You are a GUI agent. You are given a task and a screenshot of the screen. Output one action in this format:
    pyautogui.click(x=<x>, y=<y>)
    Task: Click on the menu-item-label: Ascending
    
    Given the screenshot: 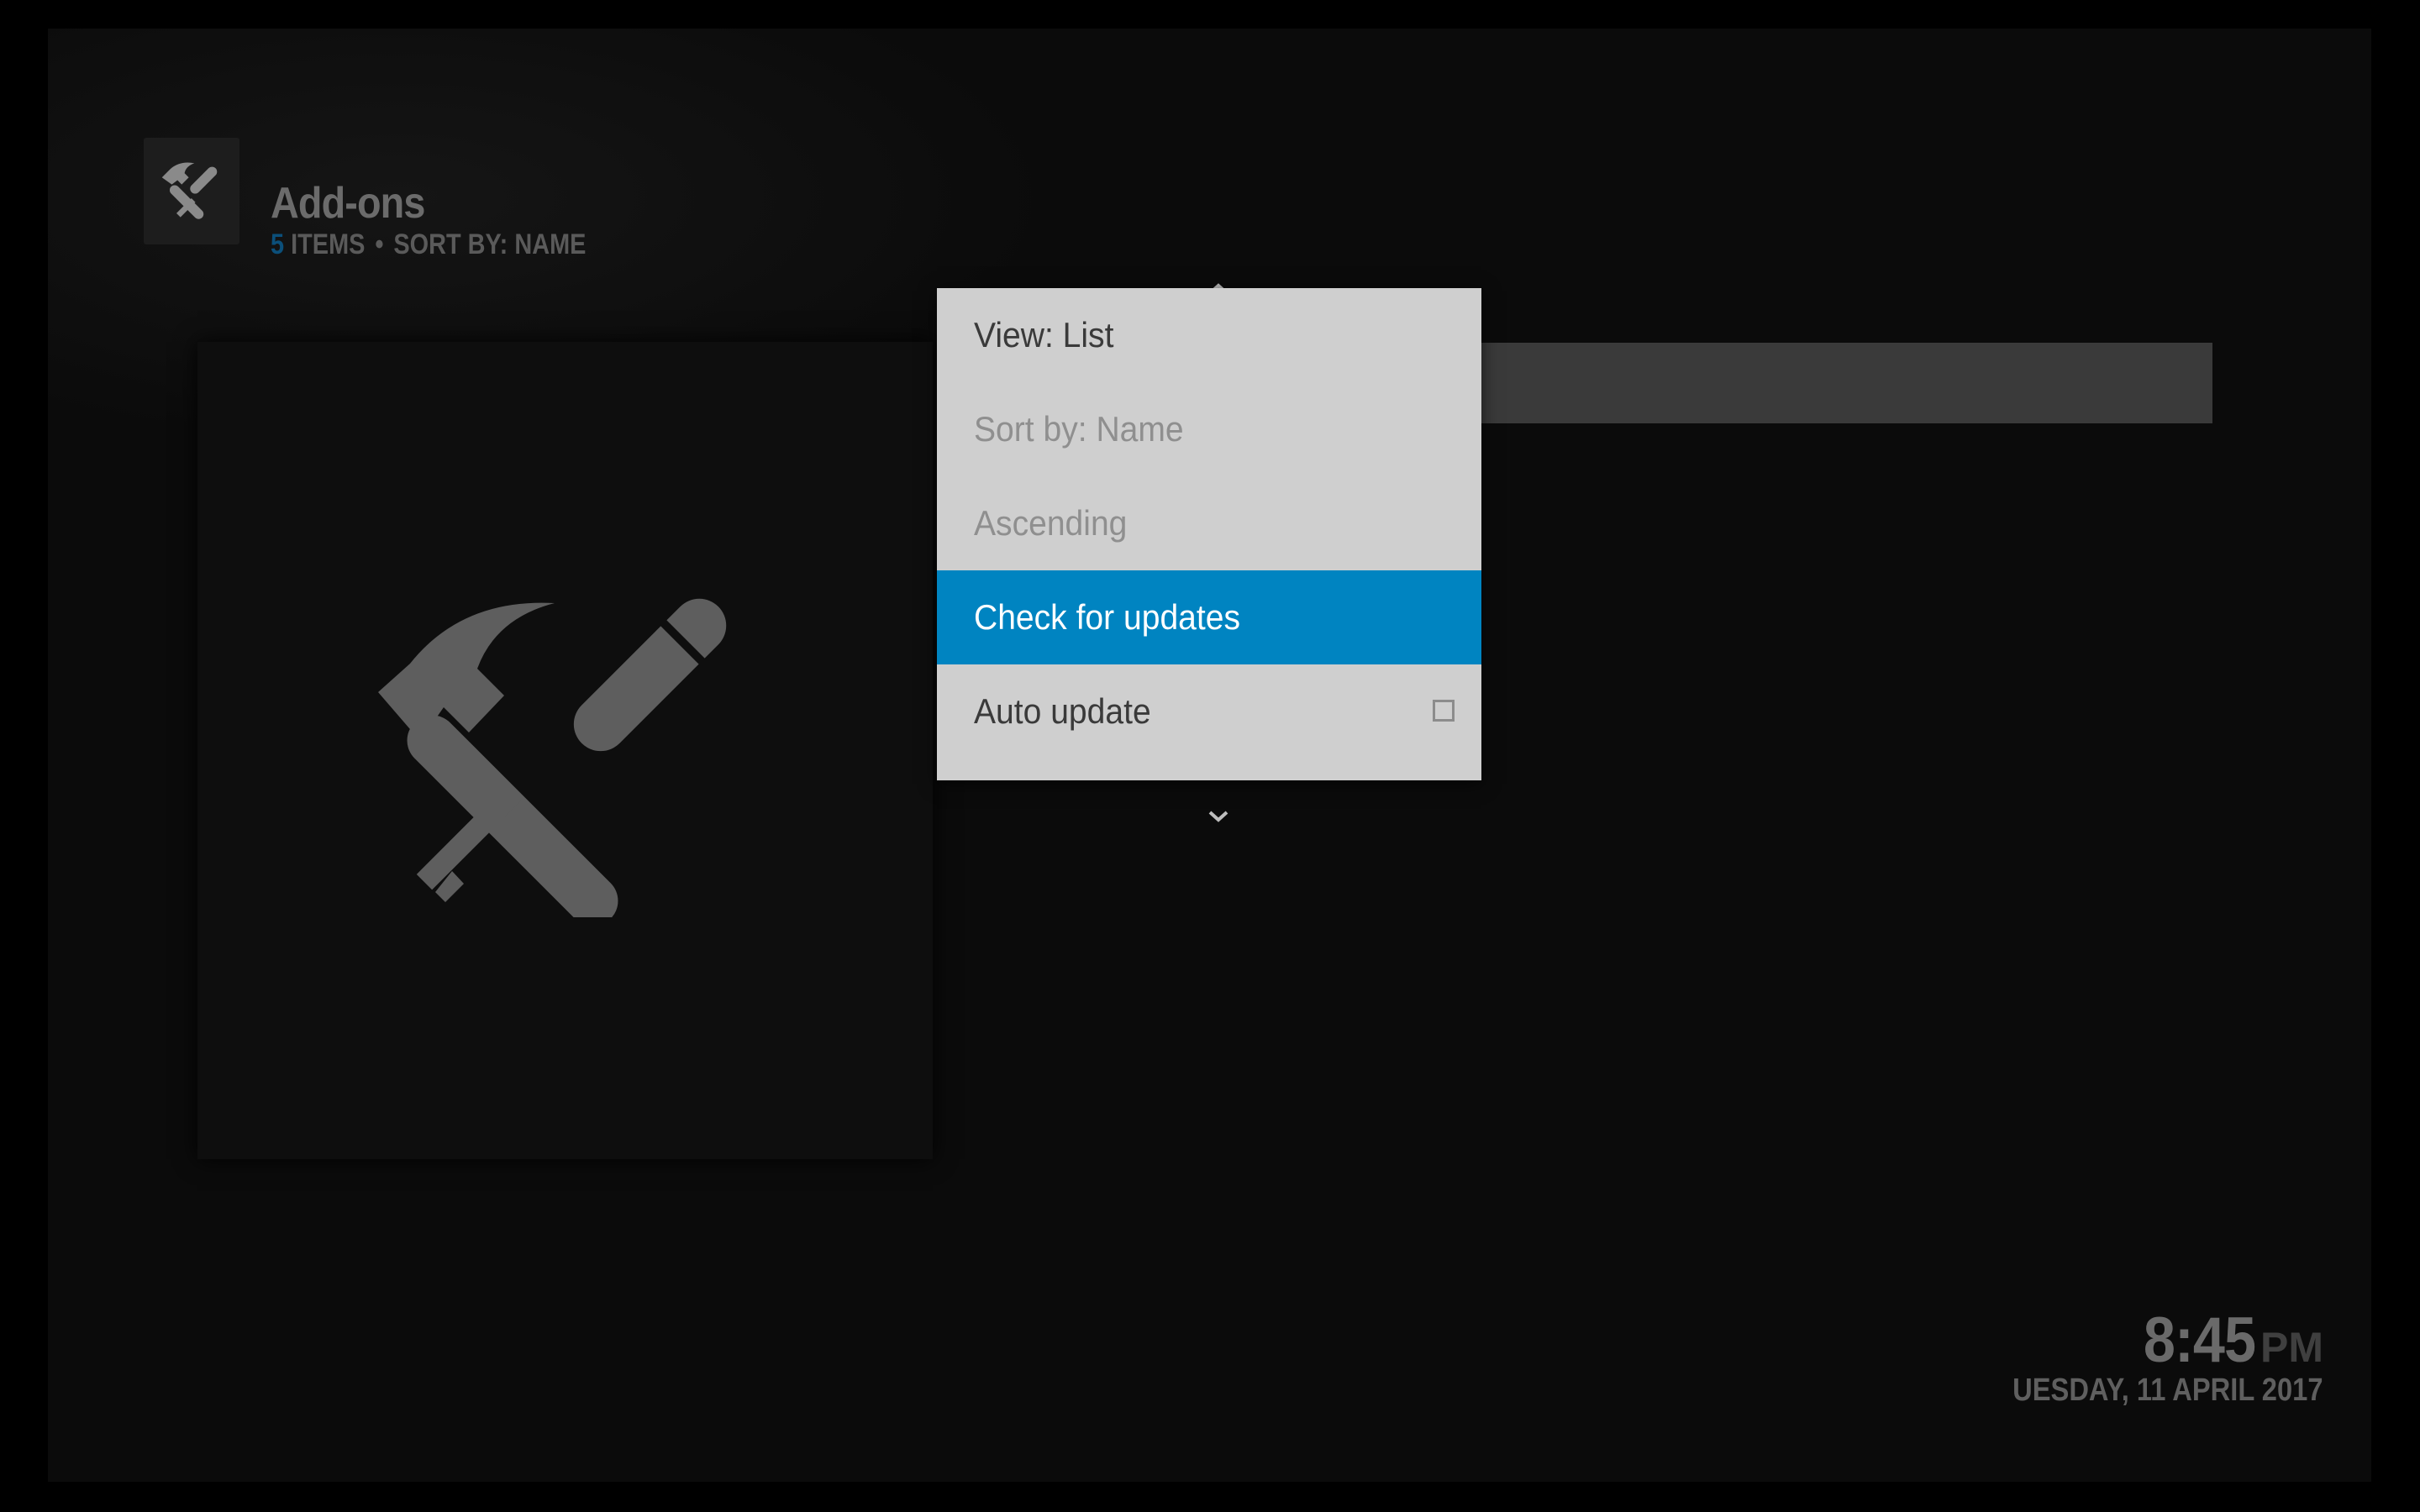 What is the action you would take?
    pyautogui.click(x=1051, y=523)
    